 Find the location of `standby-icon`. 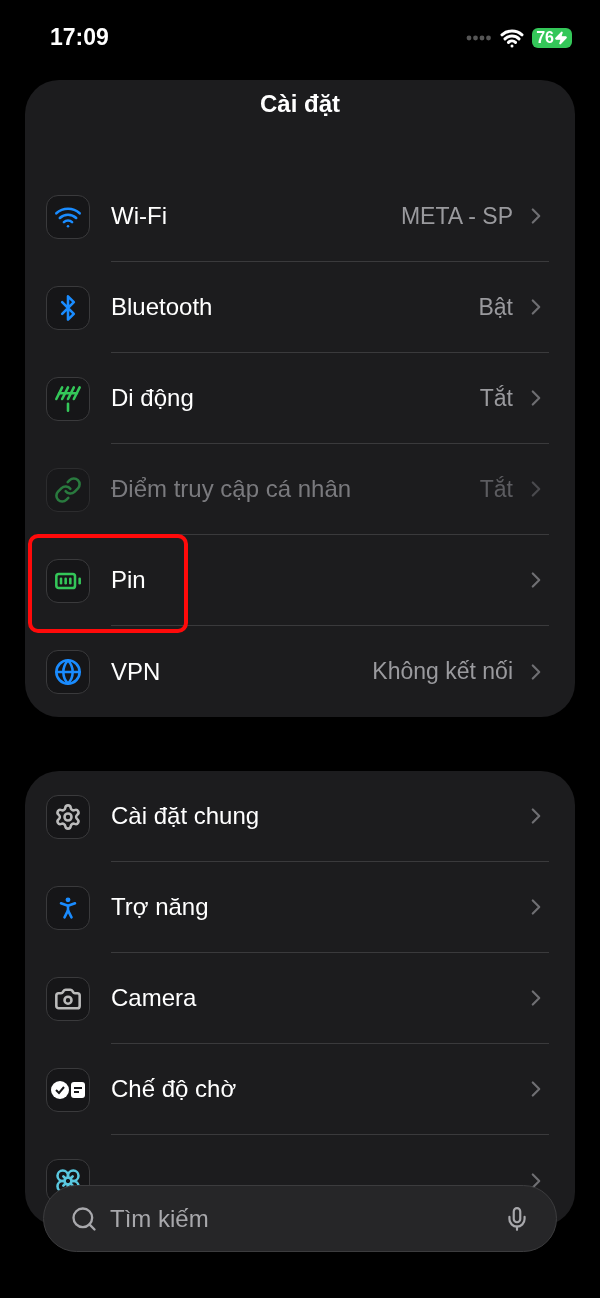

standby-icon is located at coordinates (68, 1089).